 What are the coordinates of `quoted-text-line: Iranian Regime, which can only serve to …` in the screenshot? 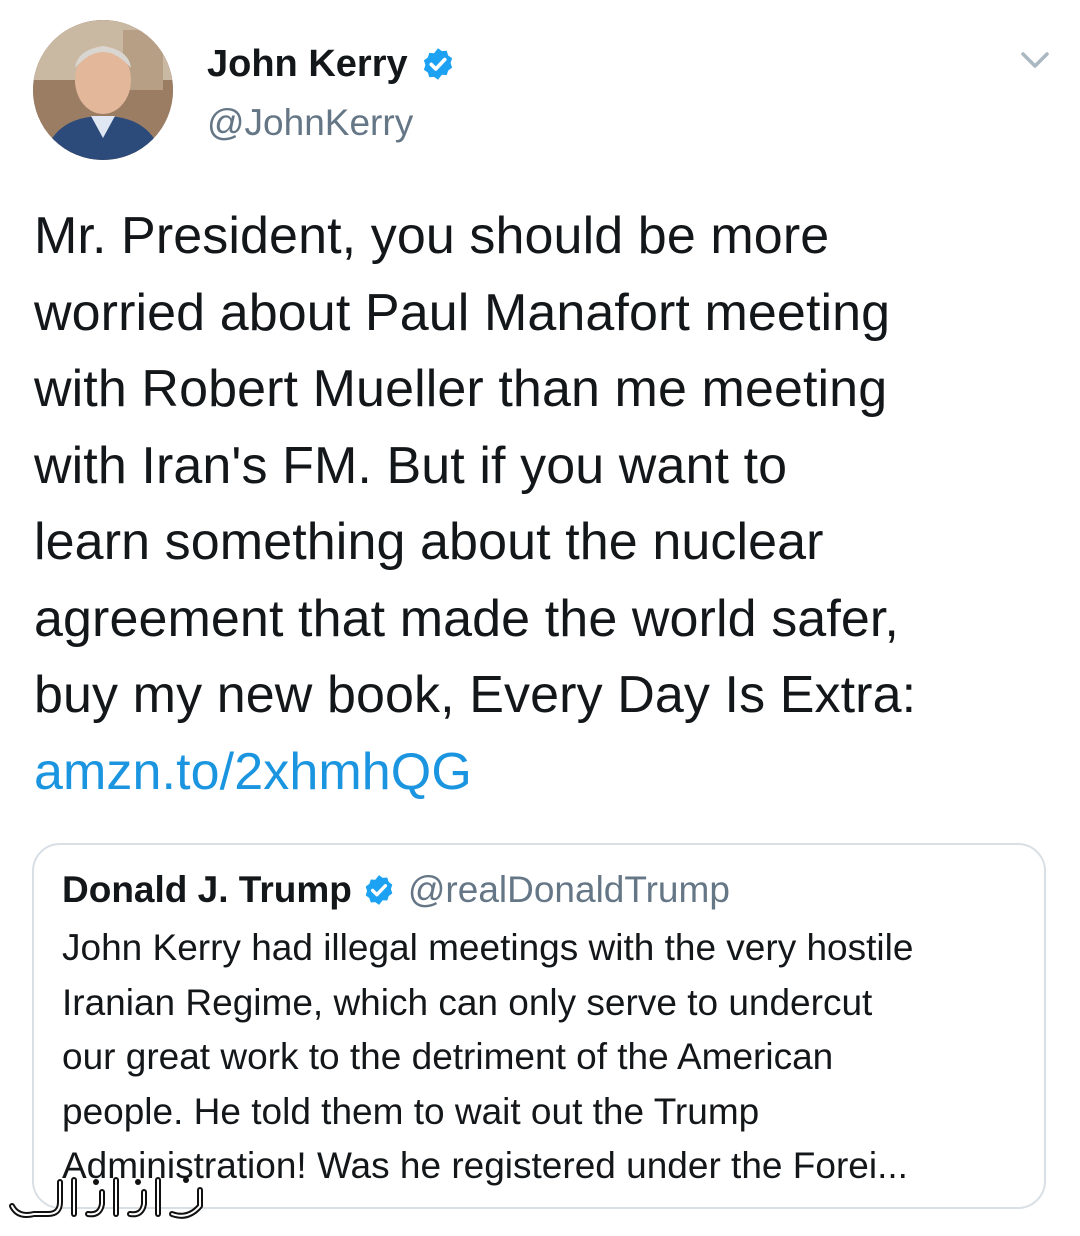 It's located at (467, 1002).